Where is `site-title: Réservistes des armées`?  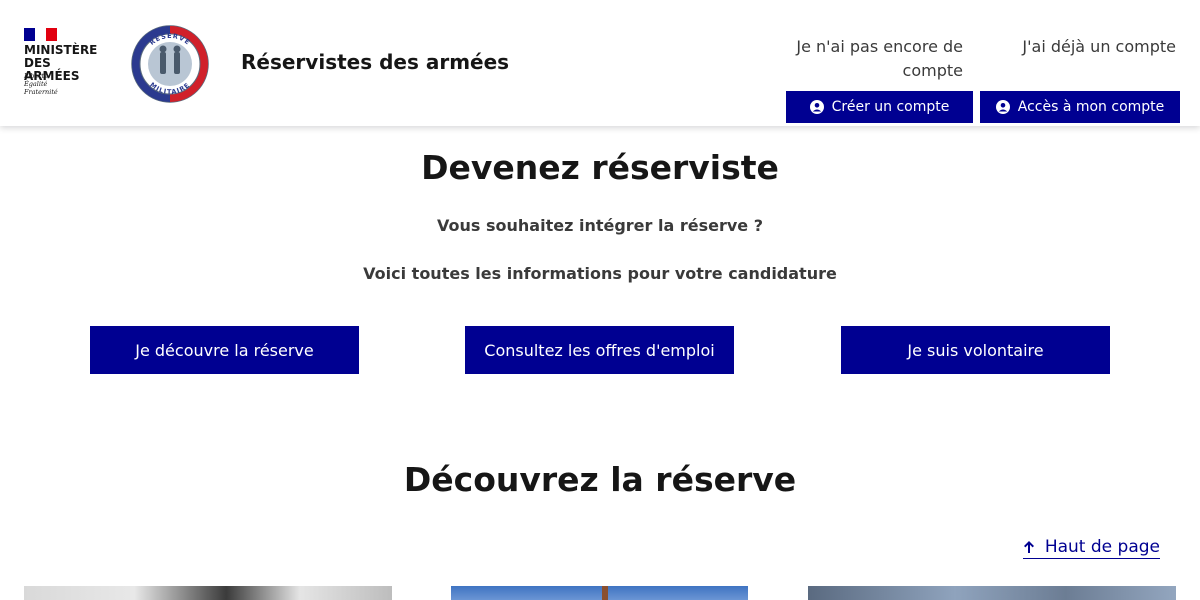
site-title: Réservistes des armées is located at coordinates (375, 62).